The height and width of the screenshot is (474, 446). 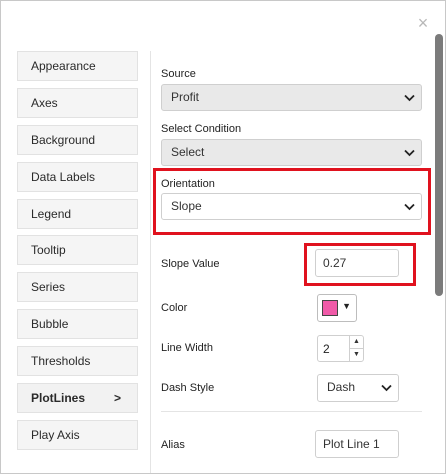 What do you see at coordinates (341, 387) in the screenshot?
I see `dash-style-value: Dash` at bounding box center [341, 387].